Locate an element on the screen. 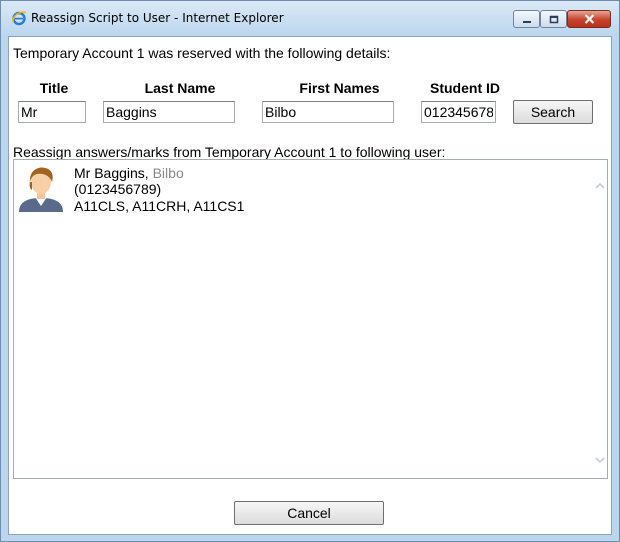  title-input is located at coordinates (52, 112).